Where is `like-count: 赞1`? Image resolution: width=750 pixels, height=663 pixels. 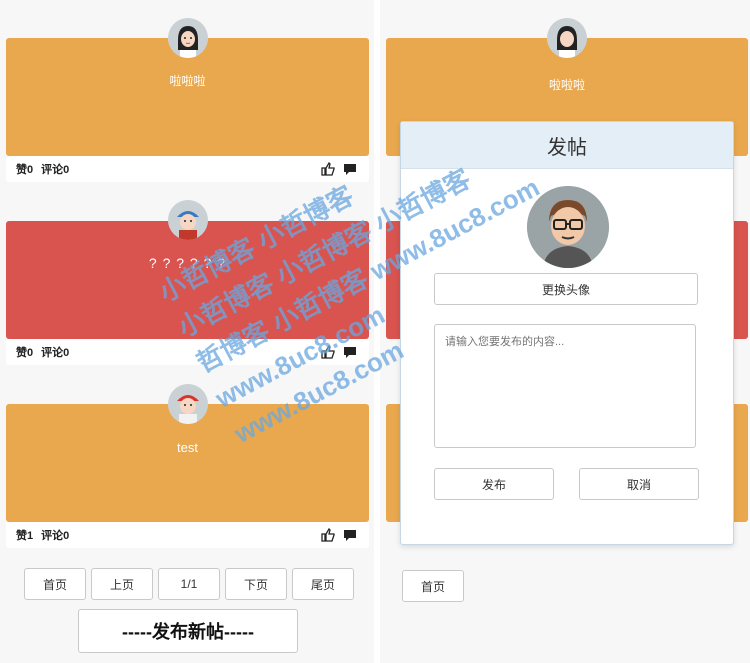 like-count: 赞1 is located at coordinates (25, 536).